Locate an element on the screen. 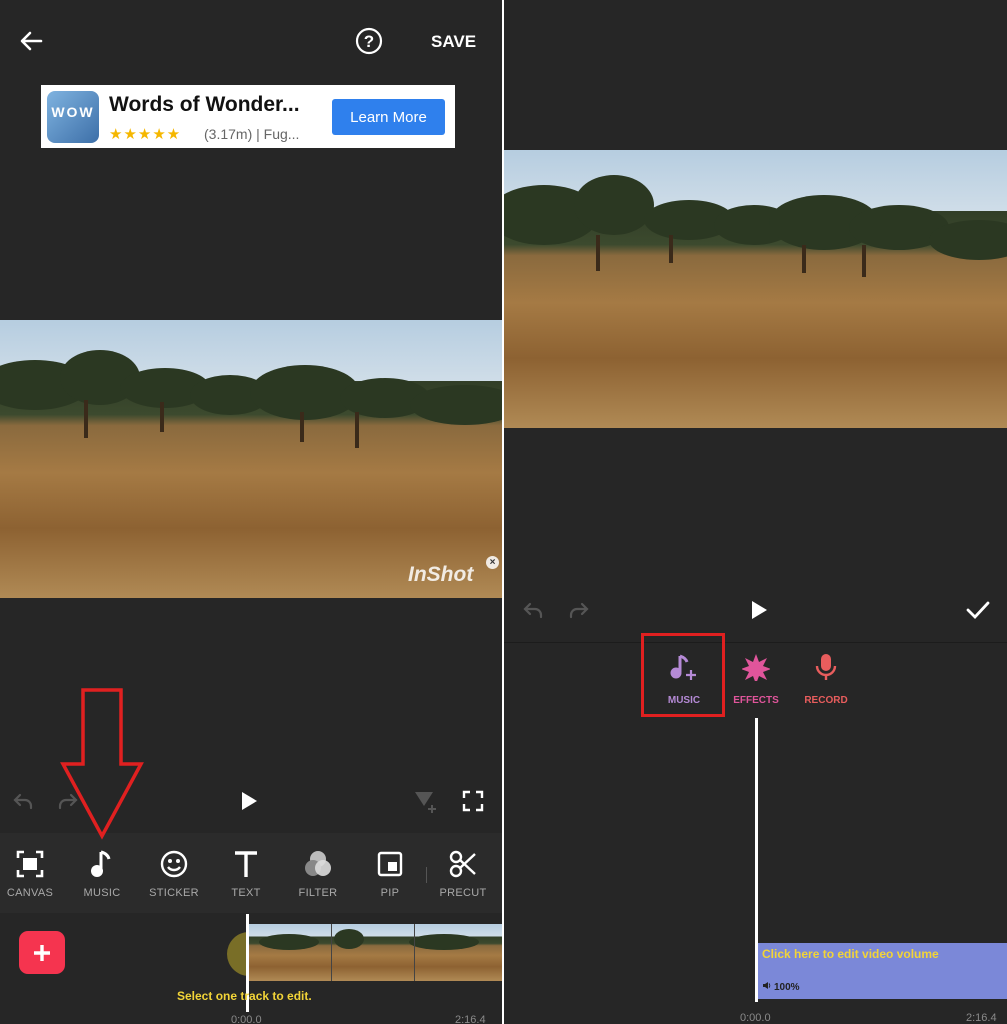 The image size is (1007, 1024). toolbar-canvas: CANVAS is located at coordinates (33, 873).